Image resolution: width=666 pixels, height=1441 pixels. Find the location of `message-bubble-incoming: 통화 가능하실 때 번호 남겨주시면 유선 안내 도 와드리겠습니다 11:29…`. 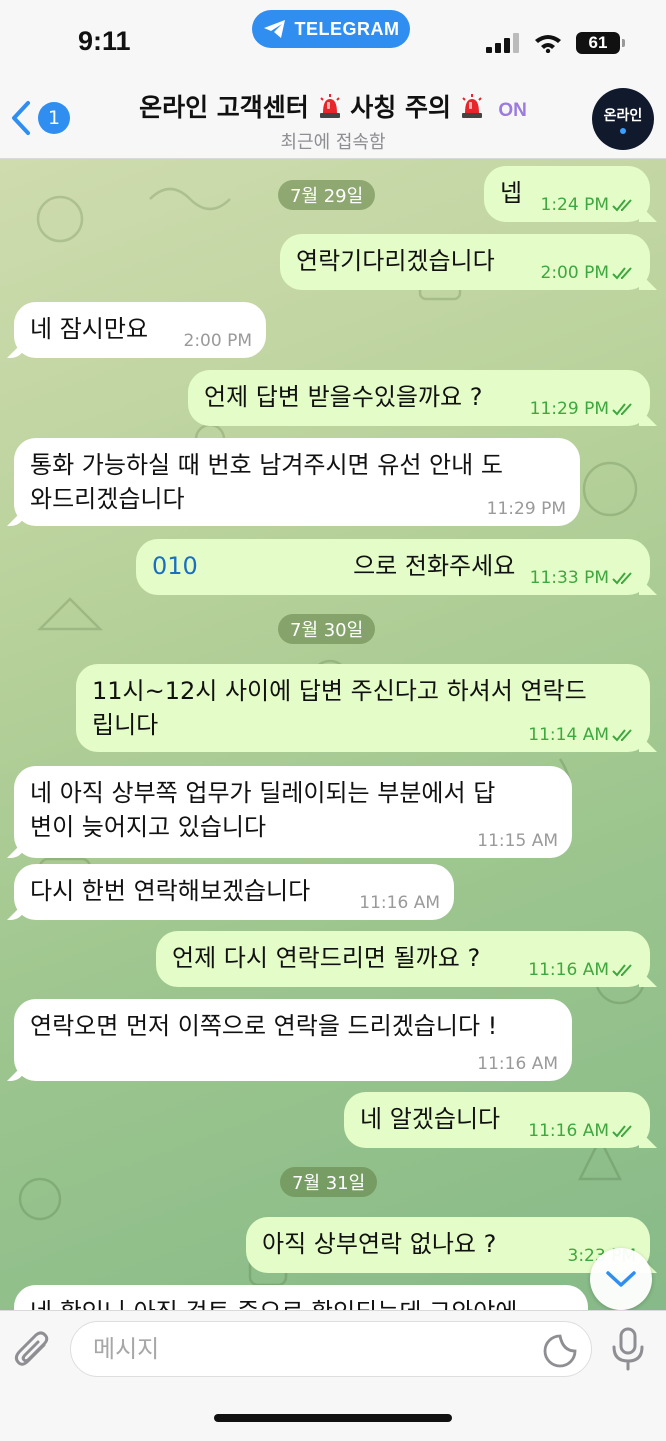

message-bubble-incoming: 통화 가능하실 때 번호 남겨주시면 유선 안내 도 와드리겠습니다 11:29… is located at coordinates (297, 482).